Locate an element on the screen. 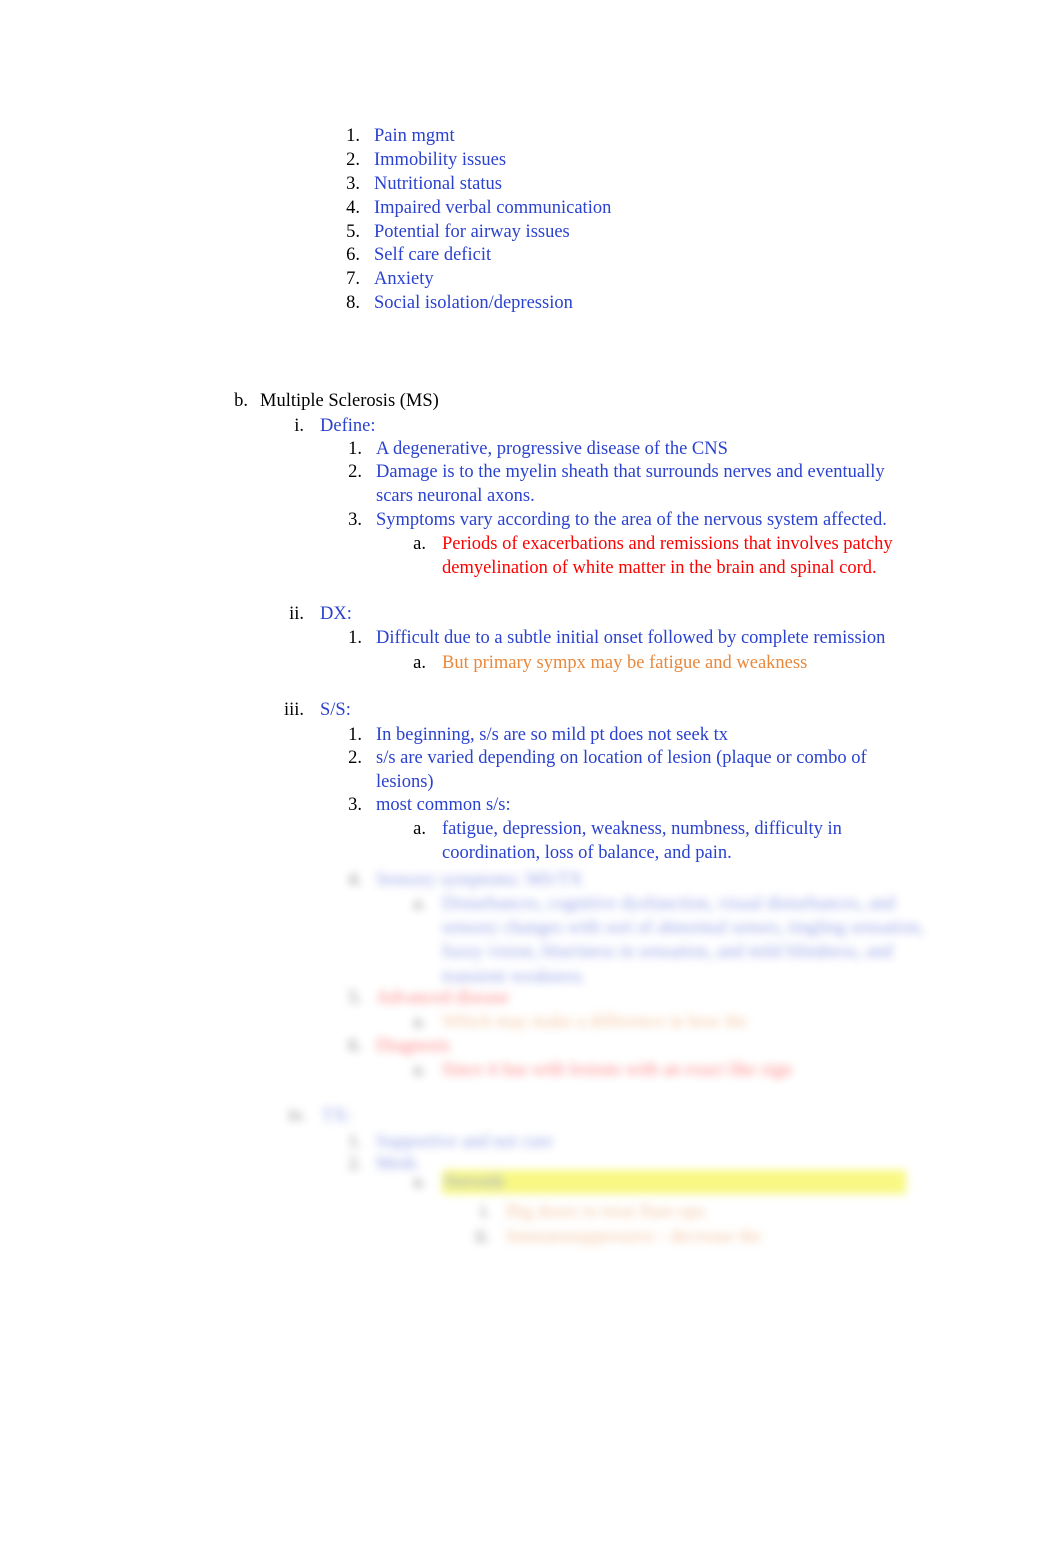 This screenshot has width=1062, height=1561. list-item-text: Impaired verbal communication is located at coordinates (493, 208).